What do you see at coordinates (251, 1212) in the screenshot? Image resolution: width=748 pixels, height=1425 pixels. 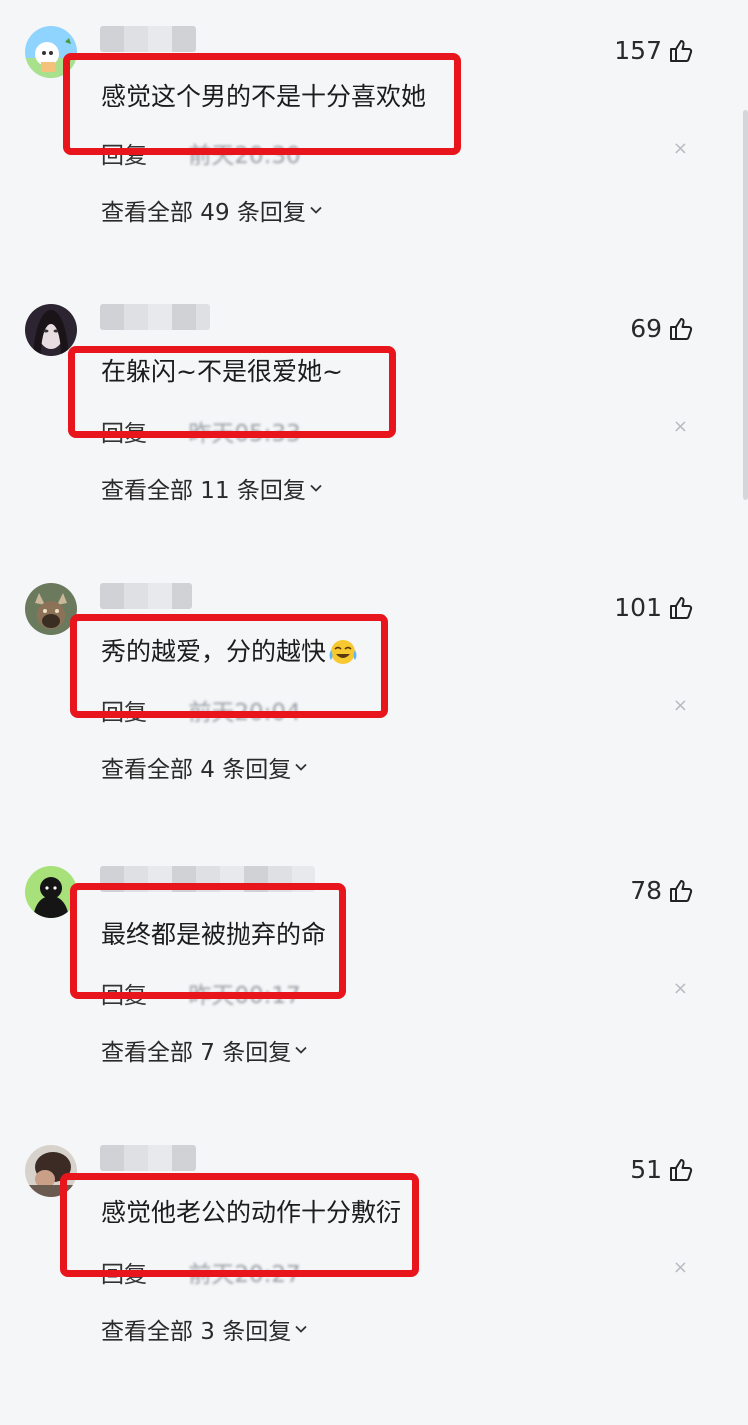 I see `comment-text: 感觉他老公的动作十分敷衍` at bounding box center [251, 1212].